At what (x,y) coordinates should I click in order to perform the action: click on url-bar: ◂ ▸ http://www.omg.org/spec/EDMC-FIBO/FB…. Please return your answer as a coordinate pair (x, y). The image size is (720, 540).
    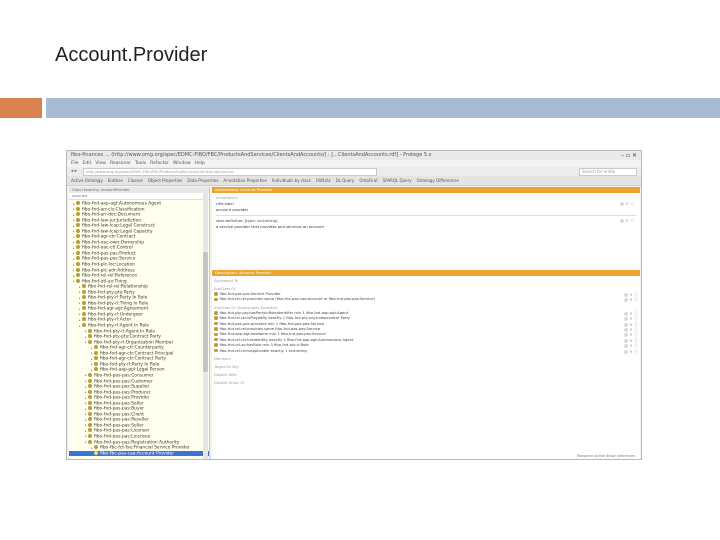
    Looking at the image, I should click on (354, 171).